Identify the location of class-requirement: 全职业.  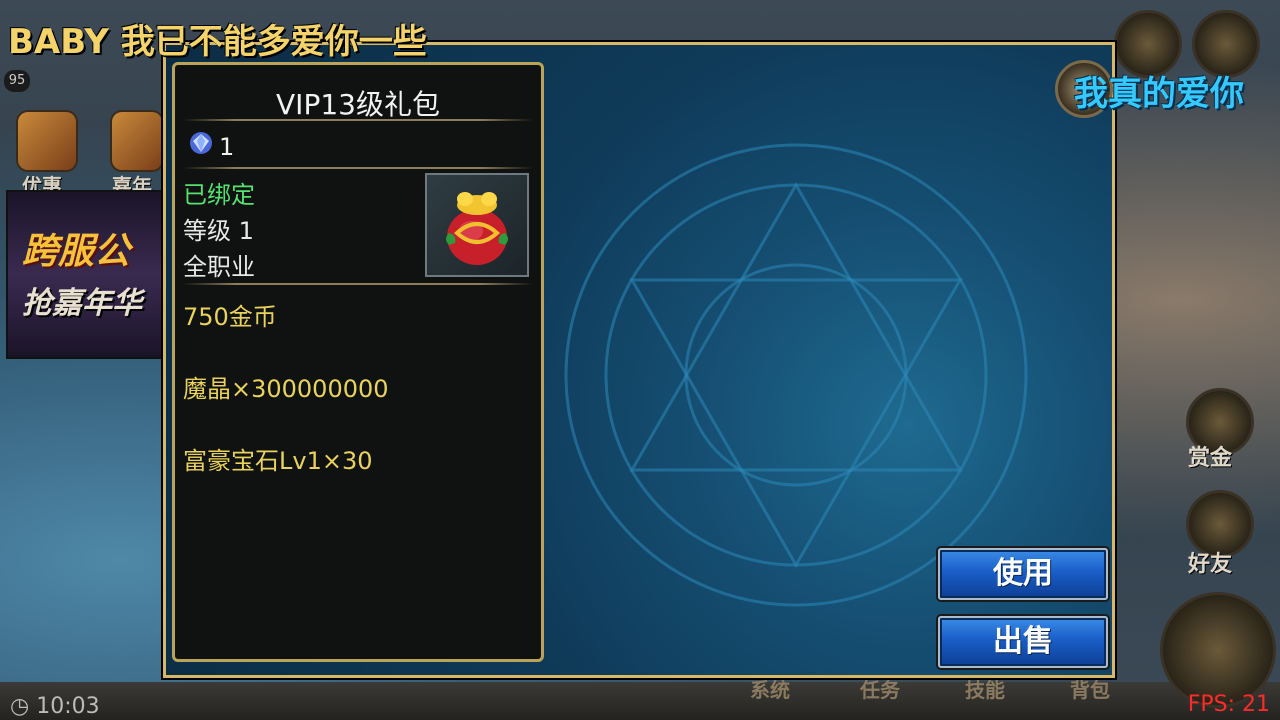
(219, 267).